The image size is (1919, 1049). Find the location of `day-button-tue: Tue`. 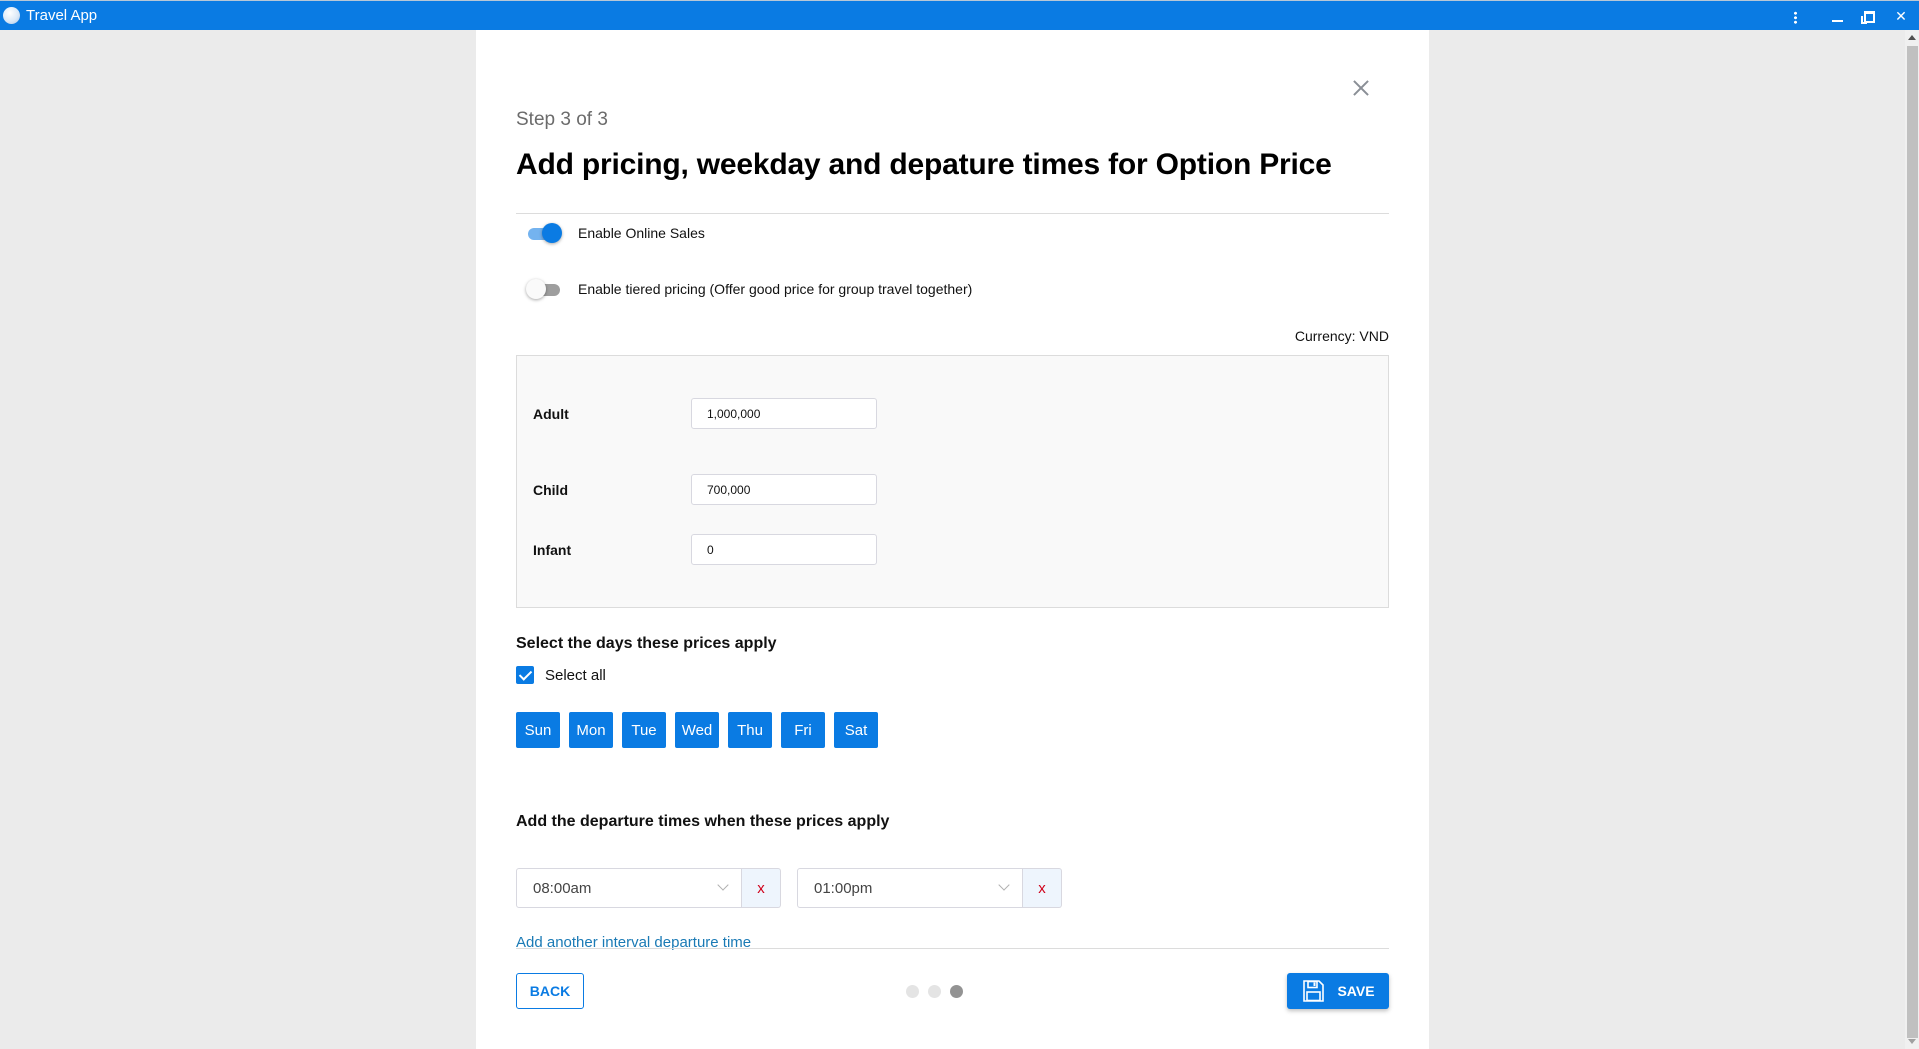

day-button-tue: Tue is located at coordinates (644, 730).